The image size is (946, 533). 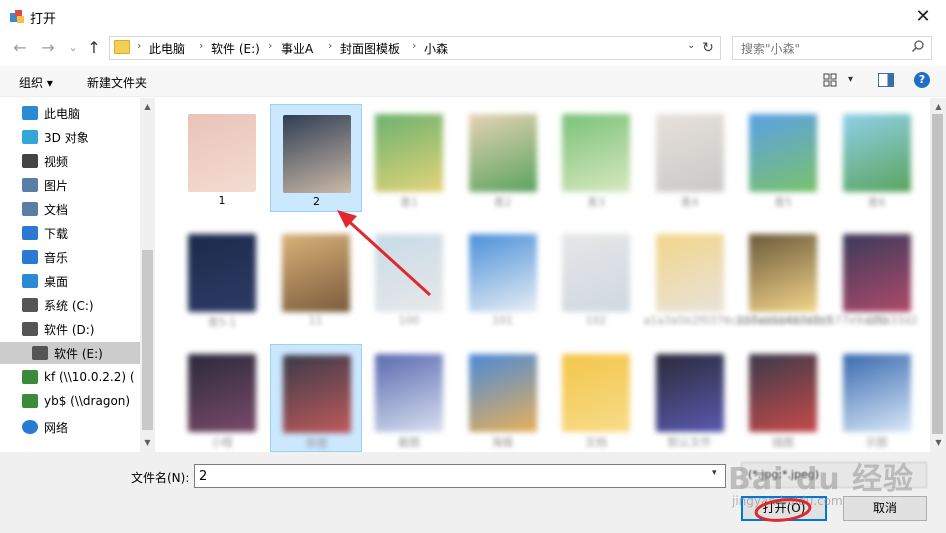 What do you see at coordinates (415, 48) in the screenshot?
I see `address-bar: › 此电脑 › 软件 (E:) › 事业A › 封面图模板 › 小森 ⌄` at bounding box center [415, 48].